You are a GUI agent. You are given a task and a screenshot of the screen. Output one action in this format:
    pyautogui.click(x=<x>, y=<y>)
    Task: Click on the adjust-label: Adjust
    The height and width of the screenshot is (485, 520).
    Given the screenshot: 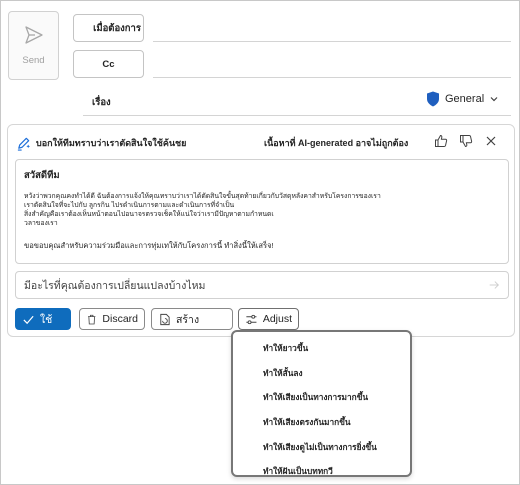 What is the action you would take?
    pyautogui.click(x=277, y=319)
    